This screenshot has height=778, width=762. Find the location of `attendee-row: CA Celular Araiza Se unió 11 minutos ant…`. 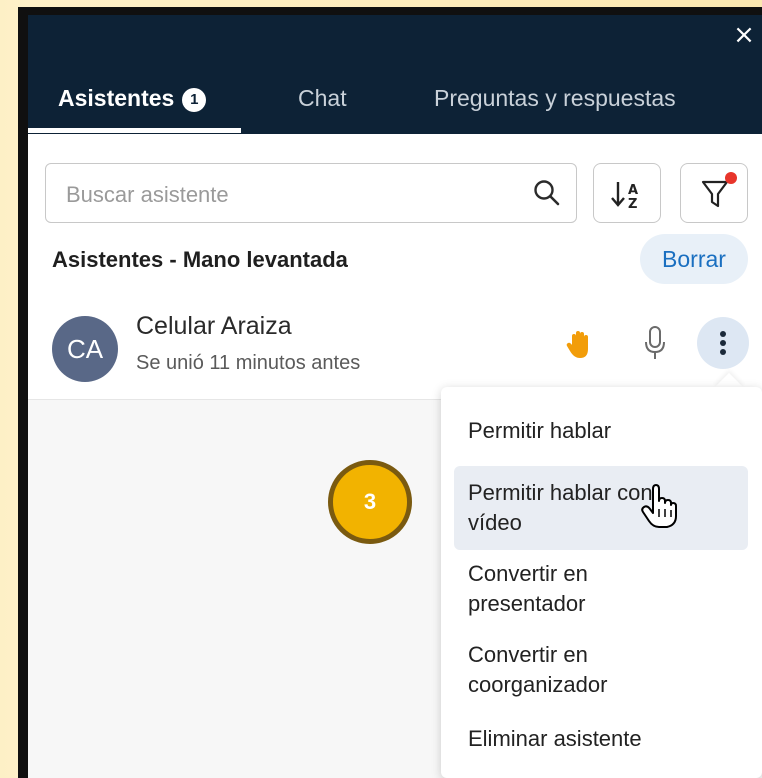

attendee-row: CA Celular Araiza Se unió 11 minutos ant… is located at coordinates (395, 345).